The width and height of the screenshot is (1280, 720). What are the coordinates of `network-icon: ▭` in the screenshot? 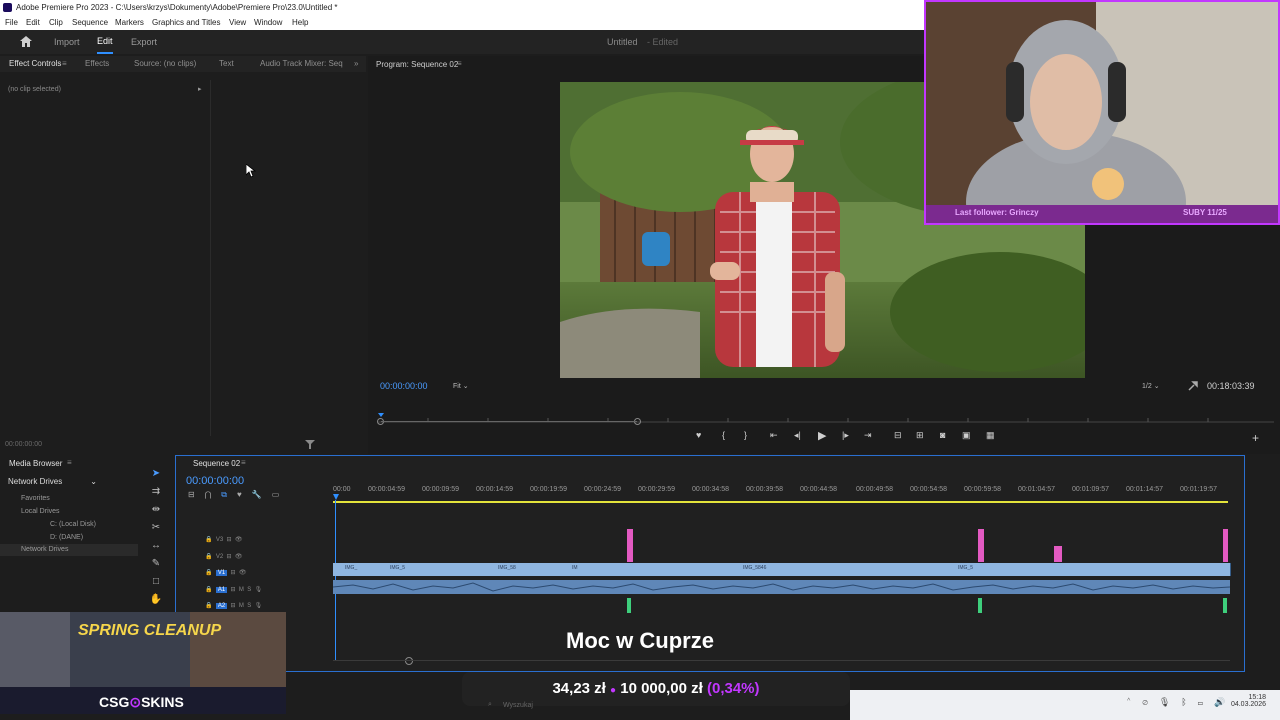 It's located at (1206, 702).